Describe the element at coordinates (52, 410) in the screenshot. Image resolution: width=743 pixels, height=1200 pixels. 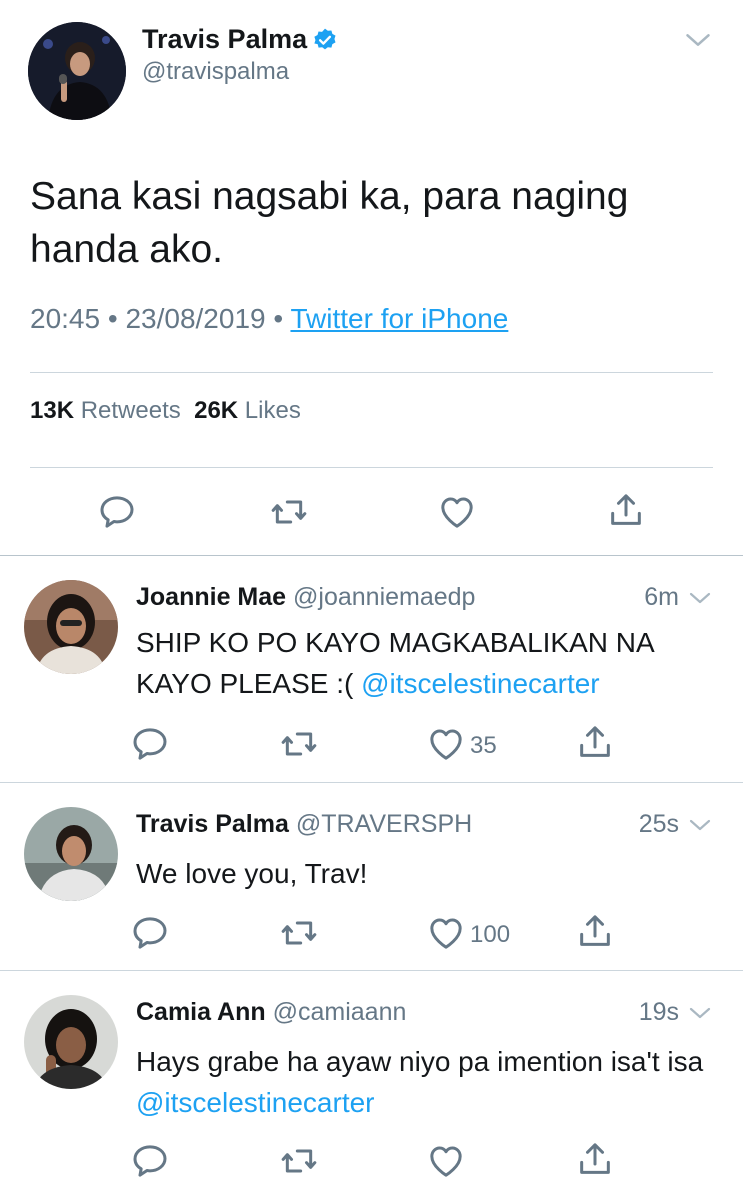
I see `retweets-count: 13K` at that location.